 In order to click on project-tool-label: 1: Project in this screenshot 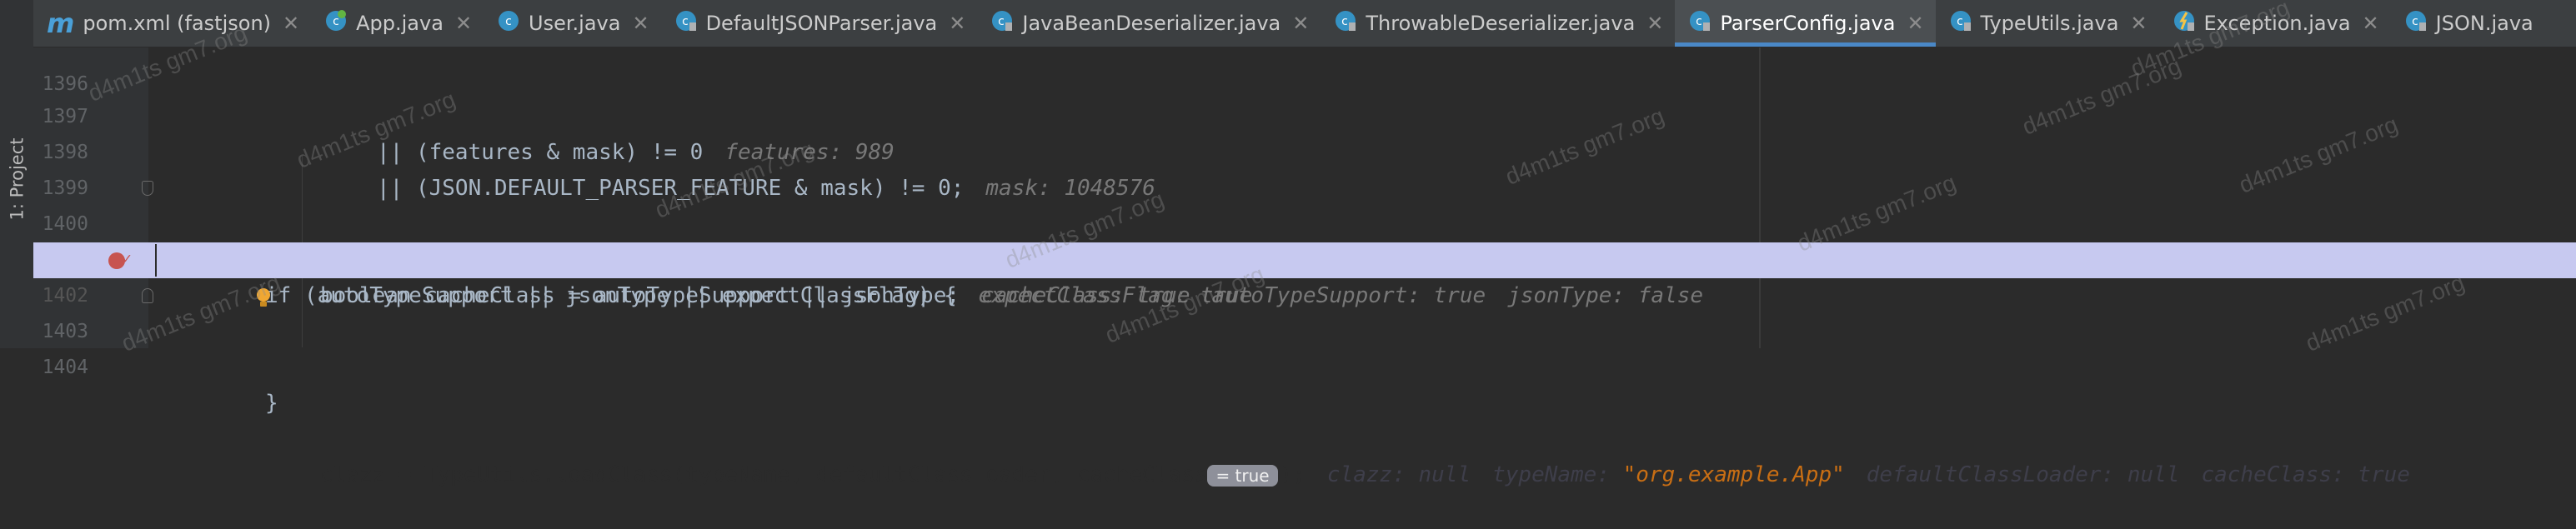, I will do `click(17, 179)`.